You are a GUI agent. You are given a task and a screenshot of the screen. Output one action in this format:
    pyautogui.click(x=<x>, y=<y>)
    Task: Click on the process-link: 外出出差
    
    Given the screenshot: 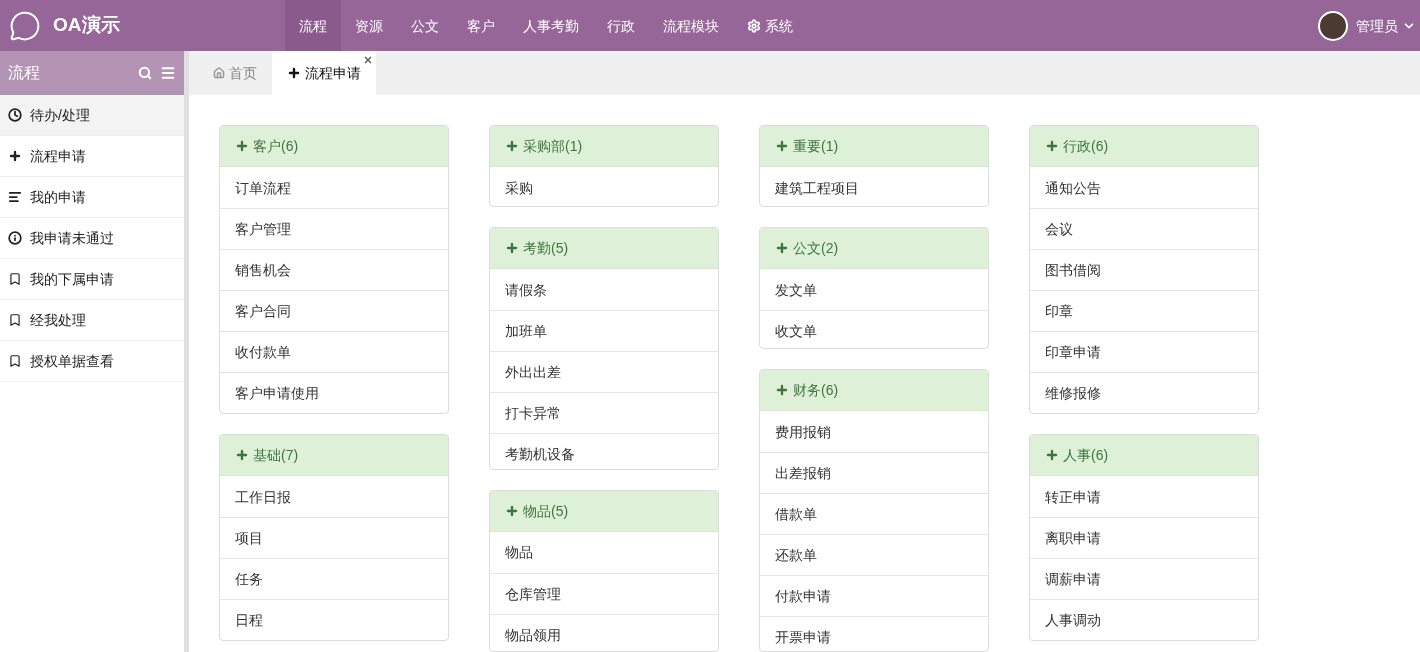 What is the action you would take?
    pyautogui.click(x=604, y=372)
    